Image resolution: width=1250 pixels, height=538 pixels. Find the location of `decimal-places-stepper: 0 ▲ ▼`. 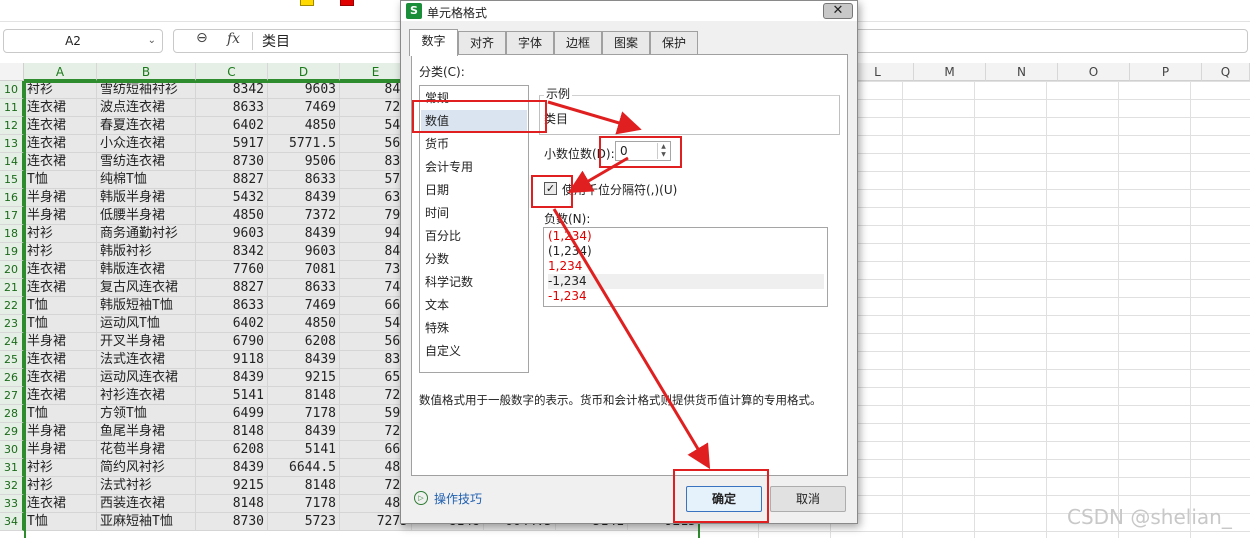

decimal-places-stepper: 0 ▲ ▼ is located at coordinates (643, 151).